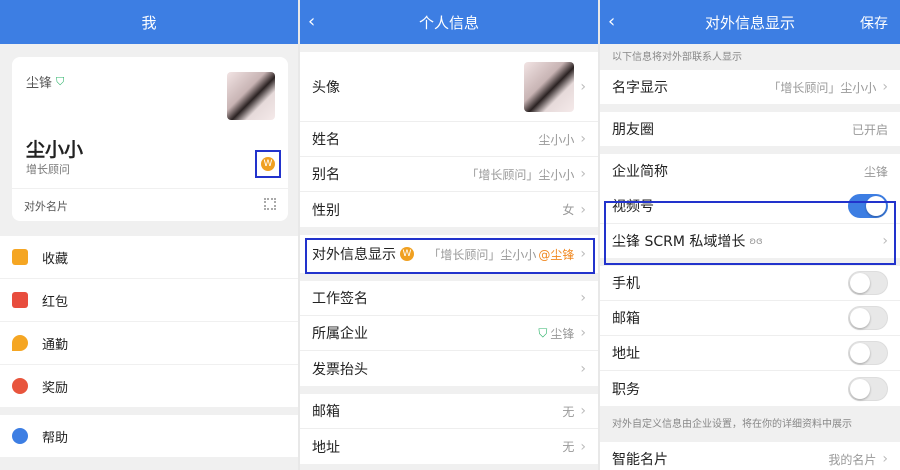 This screenshot has width=900, height=470. I want to click on avatar-row: 头像 ›, so click(449, 87).